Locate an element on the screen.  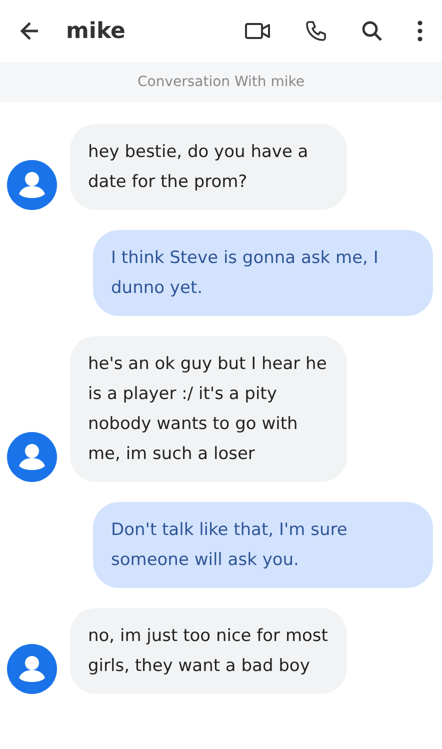
message-bubble: hey bestie, do you have a date for the prom? is located at coordinates (208, 167).